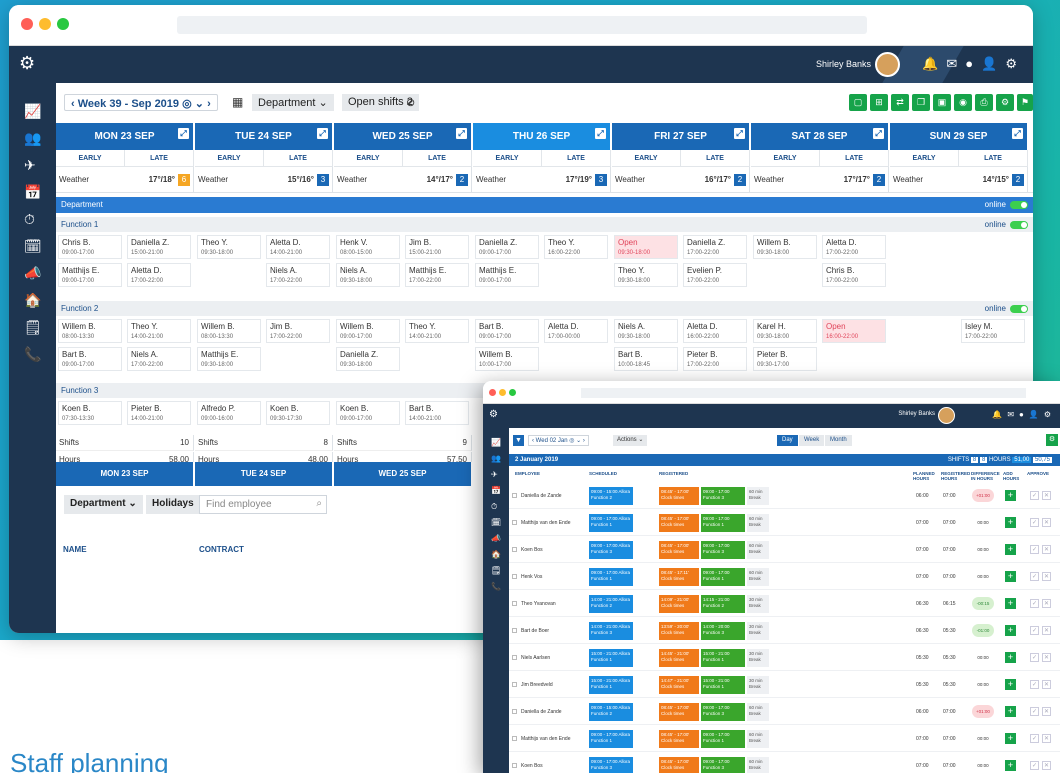 This screenshot has width=1060, height=773. I want to click on week-selector: ‹ Week 39 - Sep 2019 ◎ ⌄ ›, so click(141, 102).